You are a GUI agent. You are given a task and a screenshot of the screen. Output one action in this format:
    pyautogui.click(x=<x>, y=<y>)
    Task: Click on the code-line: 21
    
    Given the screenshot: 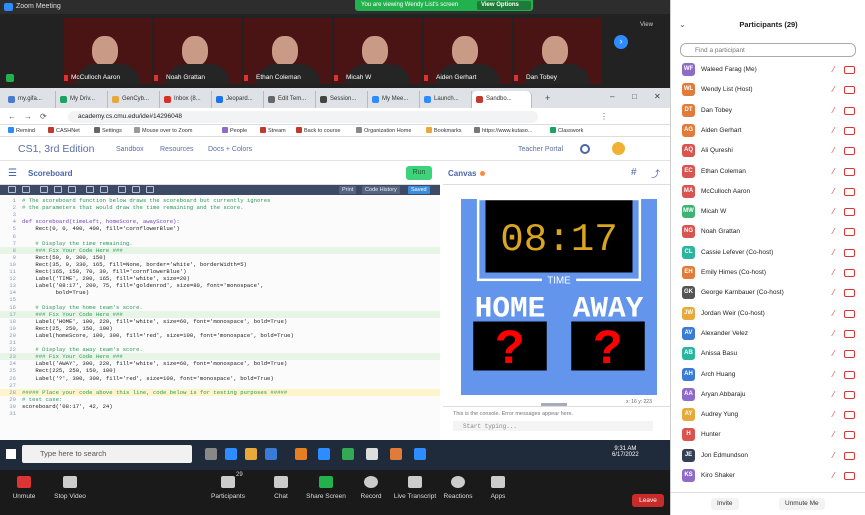 What is the action you would take?
    pyautogui.click(x=220, y=342)
    